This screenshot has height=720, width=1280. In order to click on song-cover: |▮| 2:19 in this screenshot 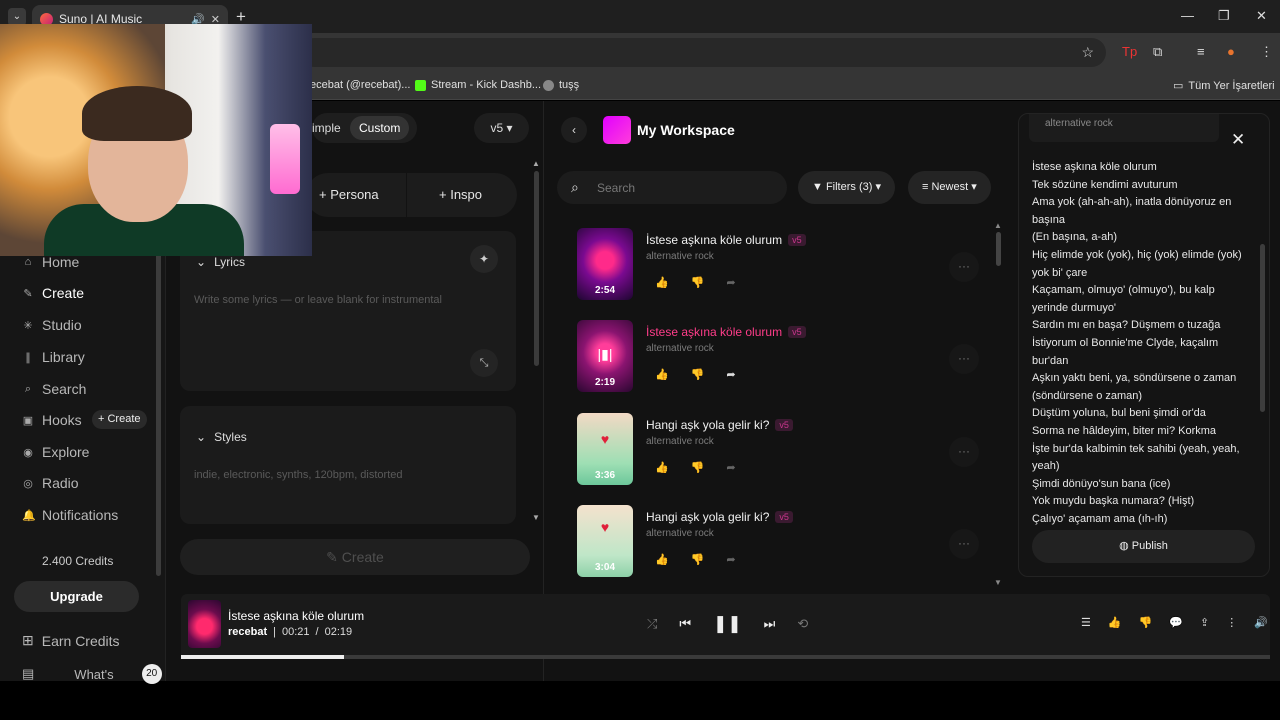, I will do `click(605, 356)`.